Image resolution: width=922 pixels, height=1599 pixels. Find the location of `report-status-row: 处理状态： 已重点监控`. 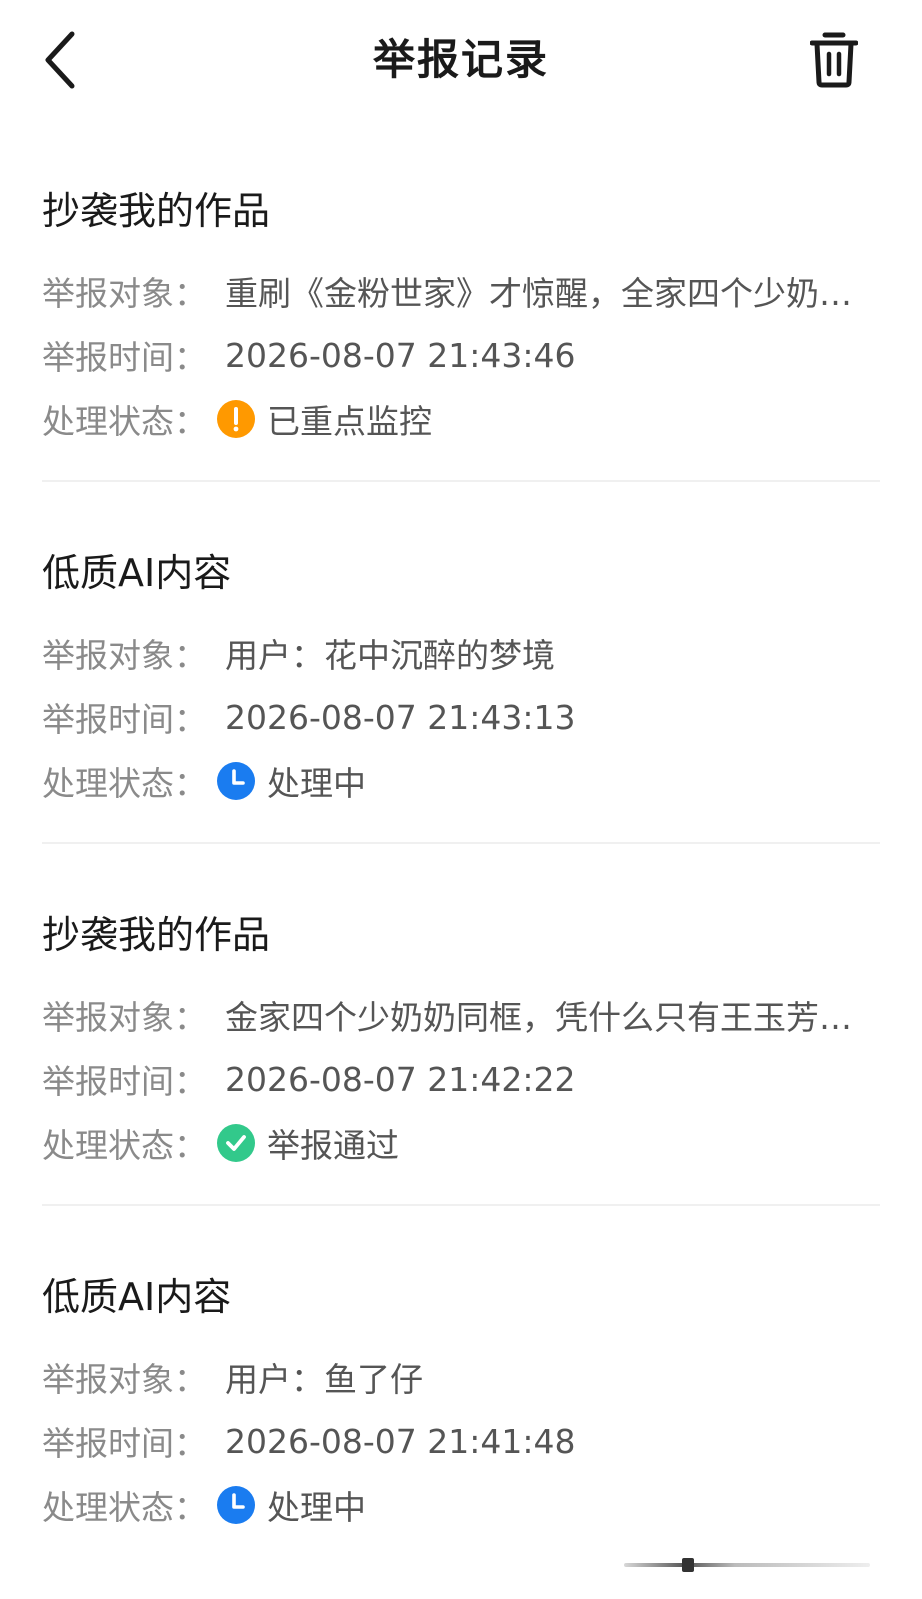

report-status-row: 处理状态： 已重点监控 is located at coordinates (461, 419).